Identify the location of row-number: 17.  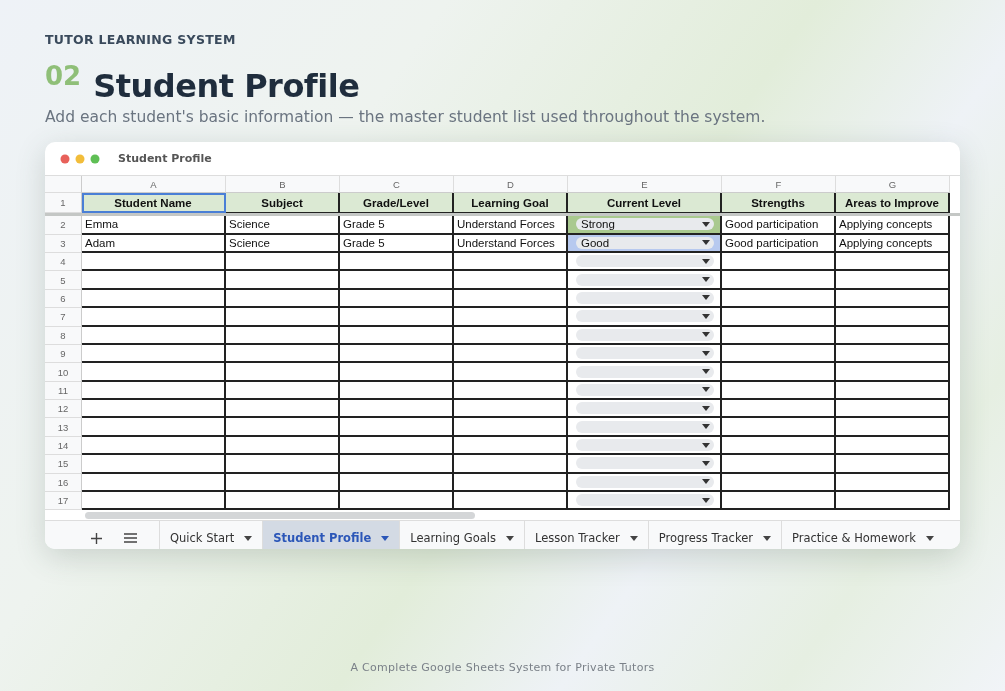
(63, 501).